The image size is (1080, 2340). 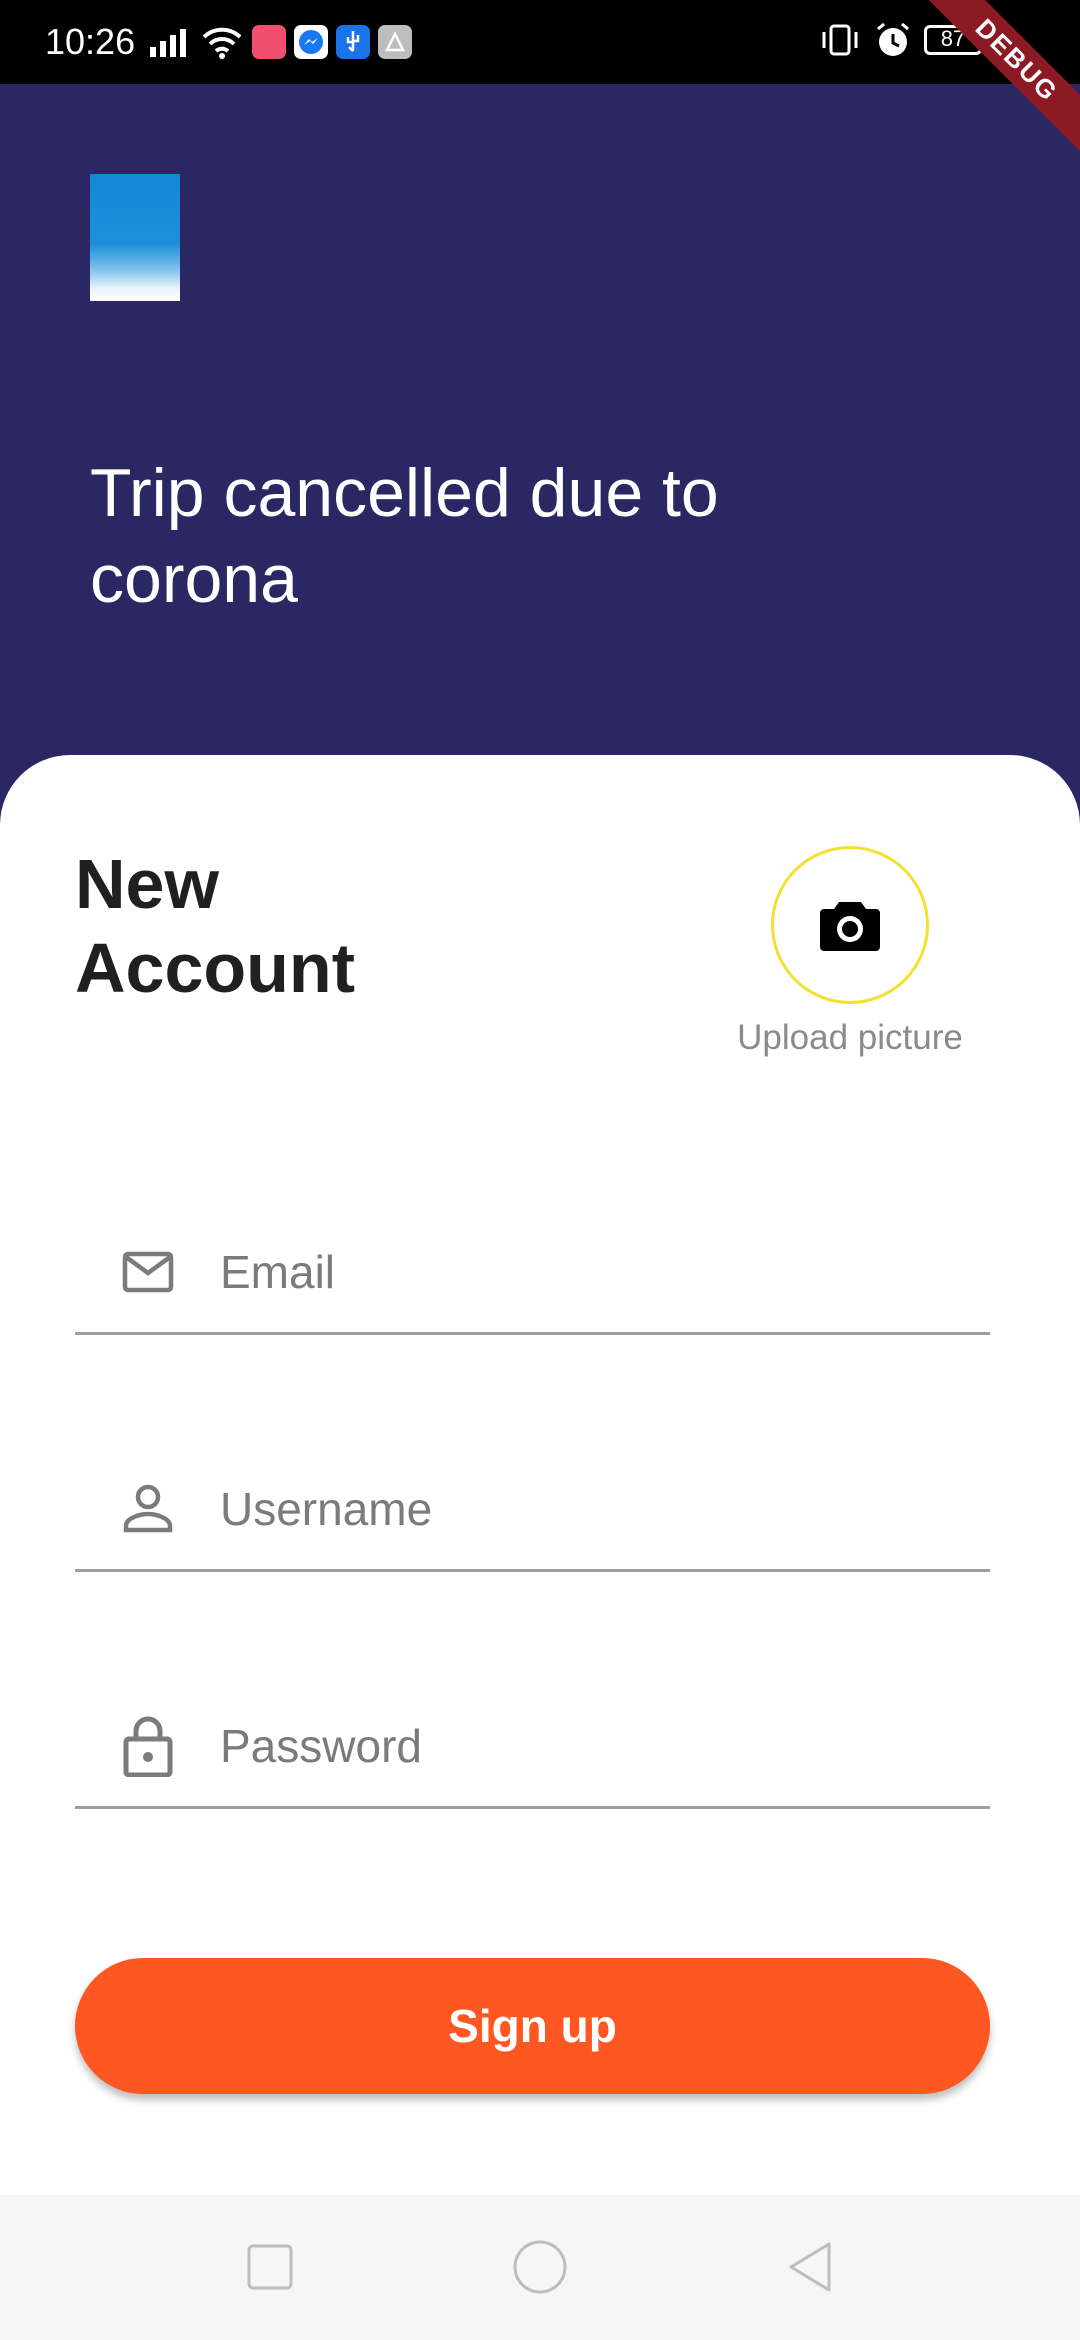 I want to click on circle-icon, so click(x=540, y=2267).